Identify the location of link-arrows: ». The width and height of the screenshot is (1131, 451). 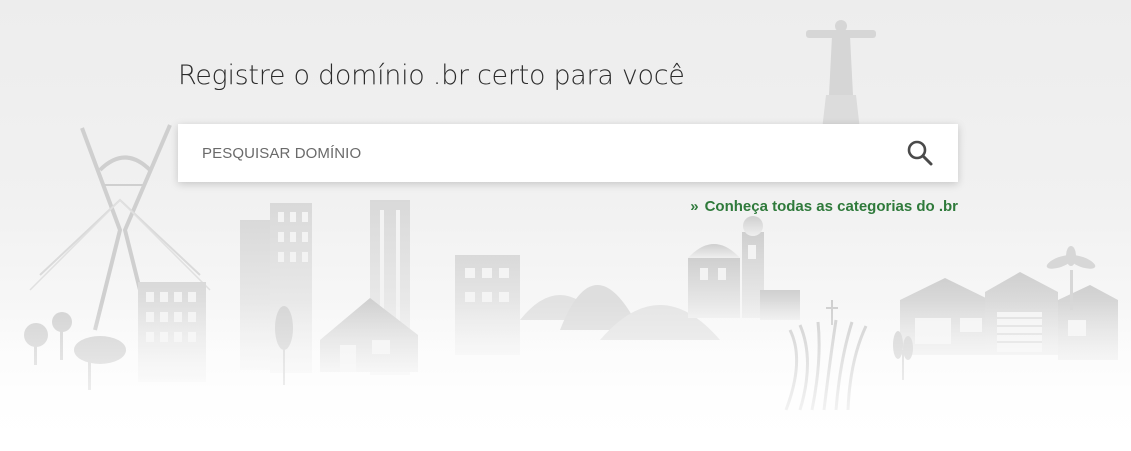
(694, 206).